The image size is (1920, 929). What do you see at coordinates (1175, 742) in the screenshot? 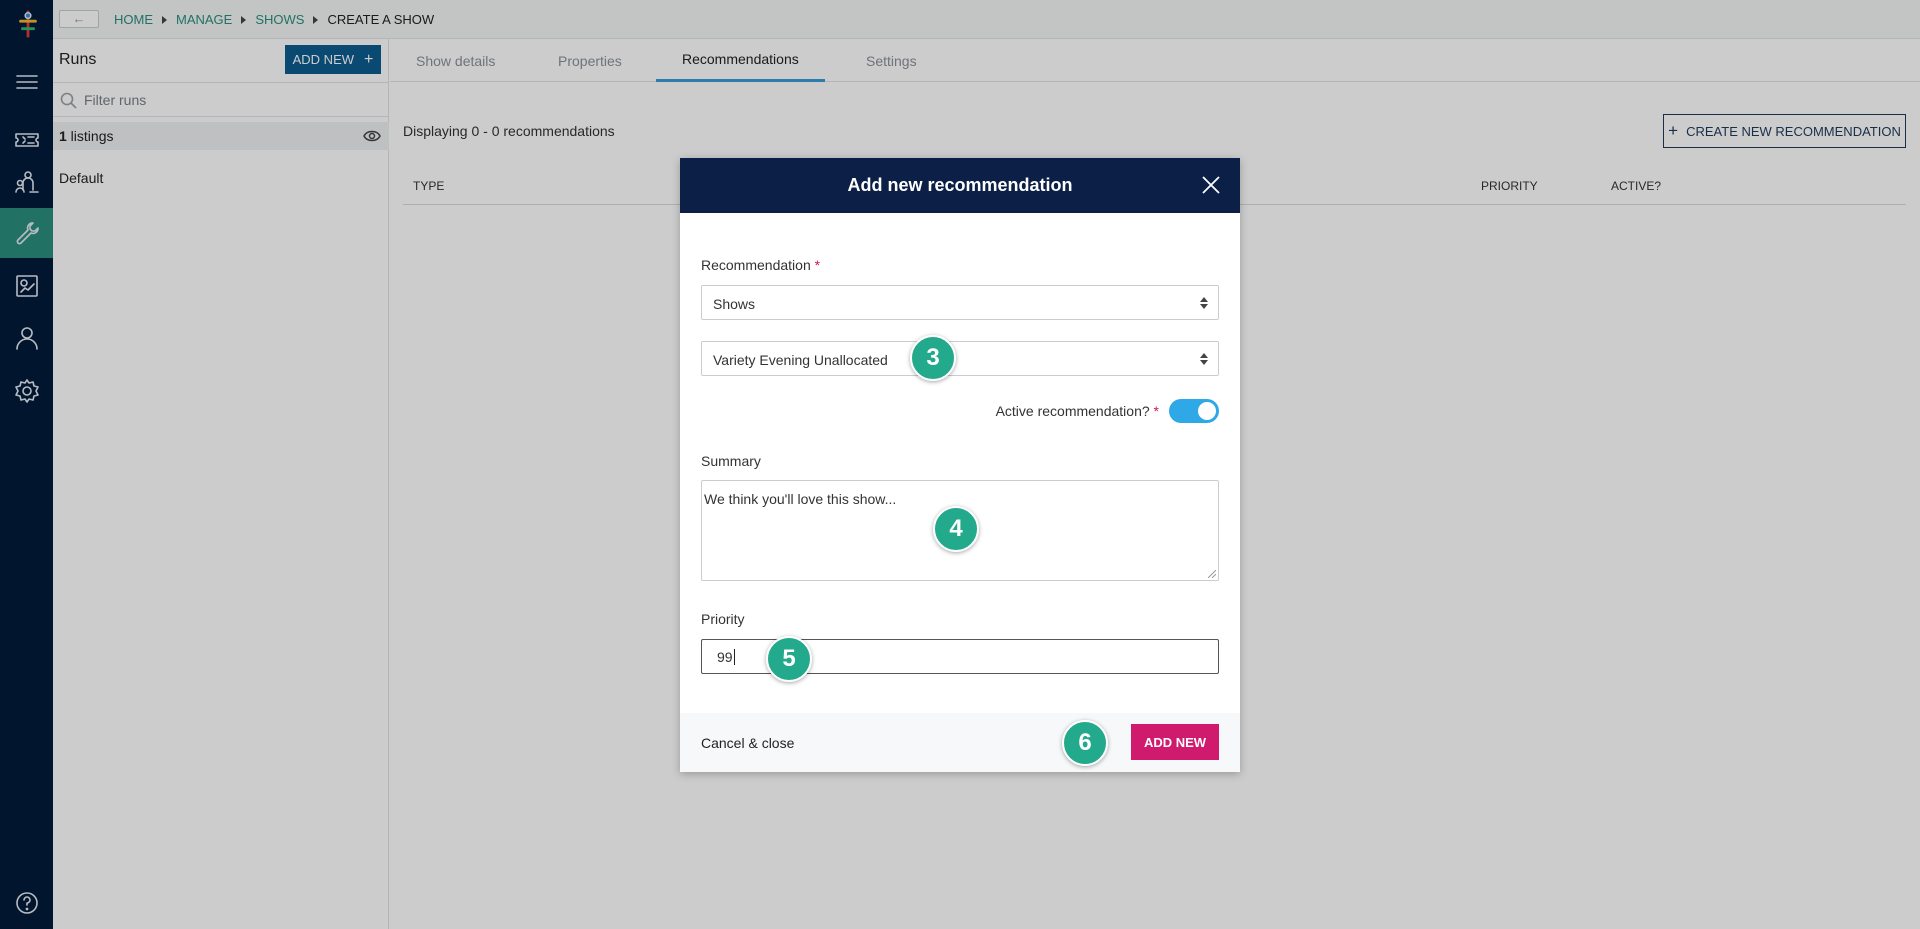
I see `add-new-button: ADD NEW` at bounding box center [1175, 742].